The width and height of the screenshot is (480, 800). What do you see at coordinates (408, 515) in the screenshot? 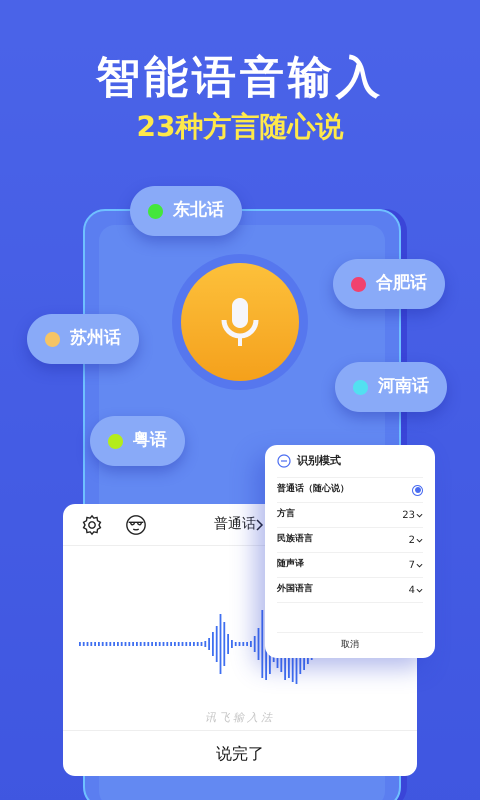
I see `option-count: 23` at bounding box center [408, 515].